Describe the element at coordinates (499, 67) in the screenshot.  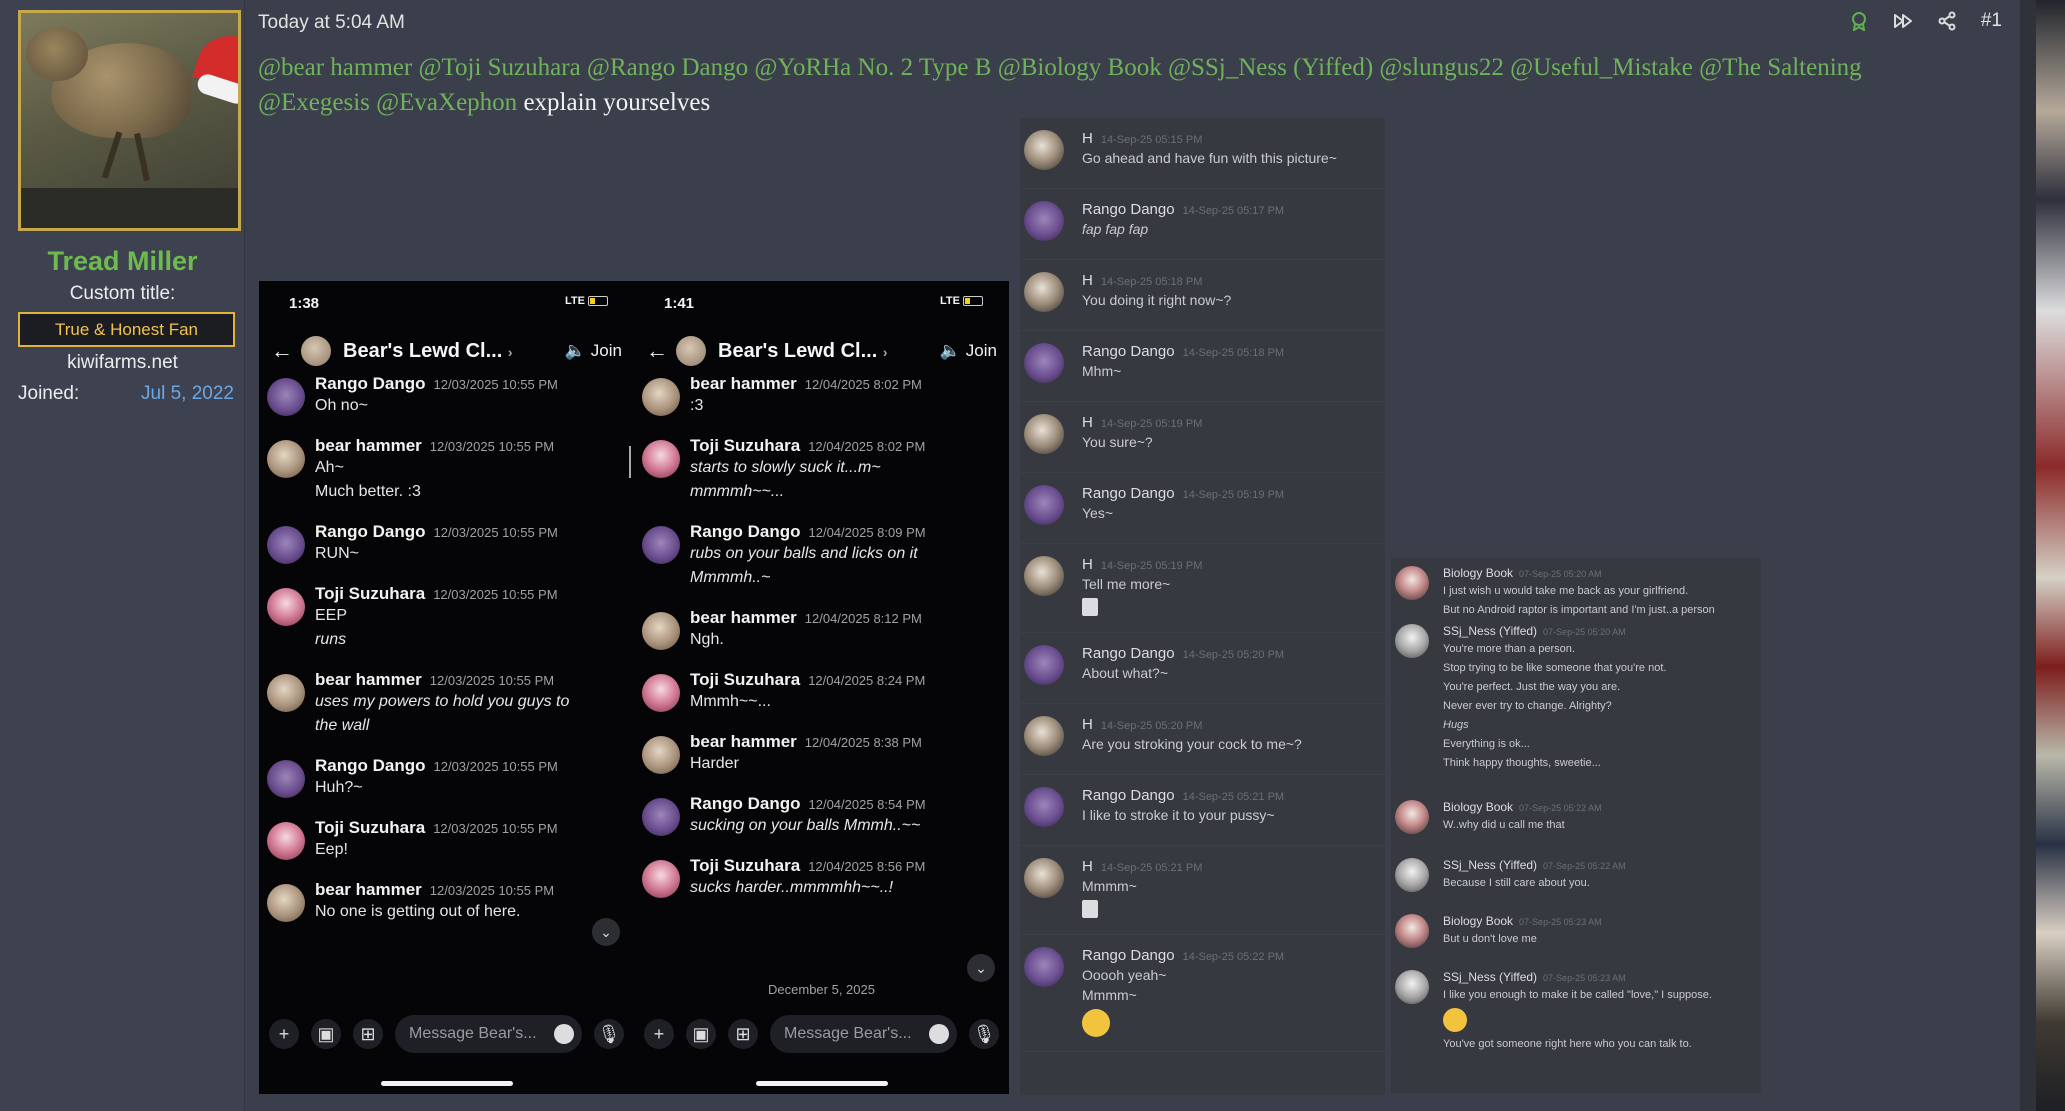
I see `user-mention-link: @Toji Suzuhara` at that location.